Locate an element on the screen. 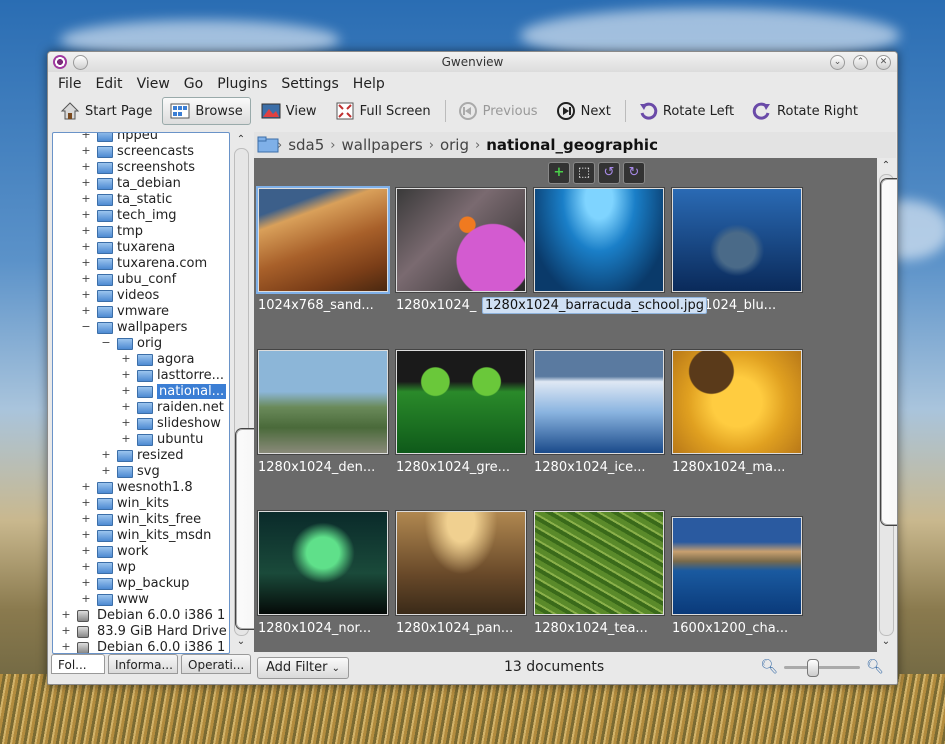 The height and width of the screenshot is (744, 945). rotate-right-button: Rotate Right is located at coordinates (805, 111).